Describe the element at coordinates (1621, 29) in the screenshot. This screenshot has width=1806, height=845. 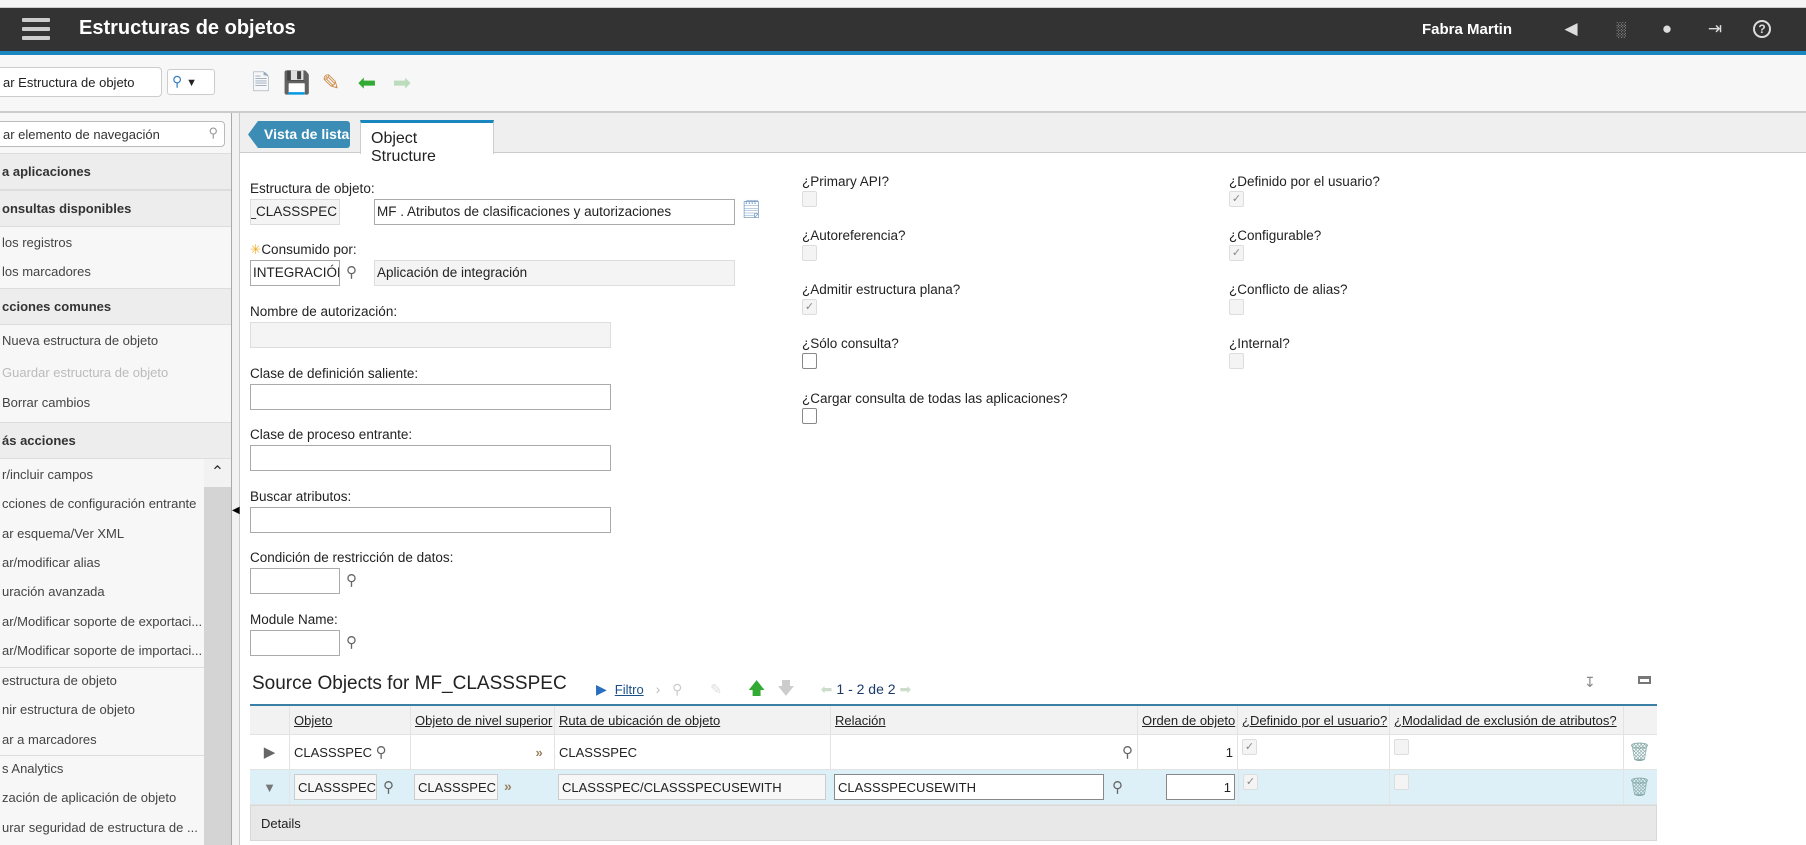
I see `reports-icon: ░` at that location.